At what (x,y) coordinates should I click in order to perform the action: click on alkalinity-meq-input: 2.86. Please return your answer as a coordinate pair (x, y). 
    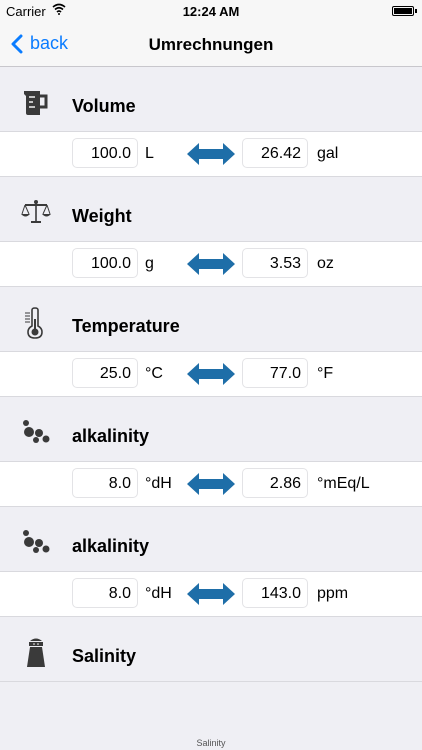
    Looking at the image, I should click on (275, 483).